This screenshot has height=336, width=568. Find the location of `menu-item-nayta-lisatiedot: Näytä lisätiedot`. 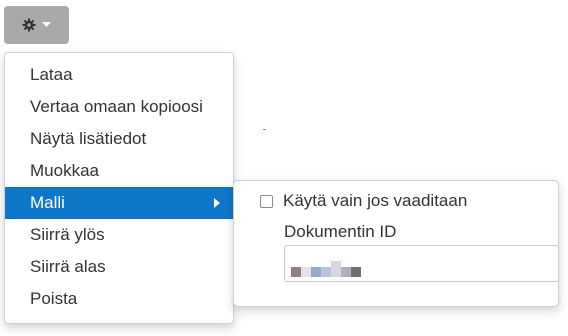

menu-item-nayta-lisatiedot: Näytä lisätiedot is located at coordinates (119, 139).